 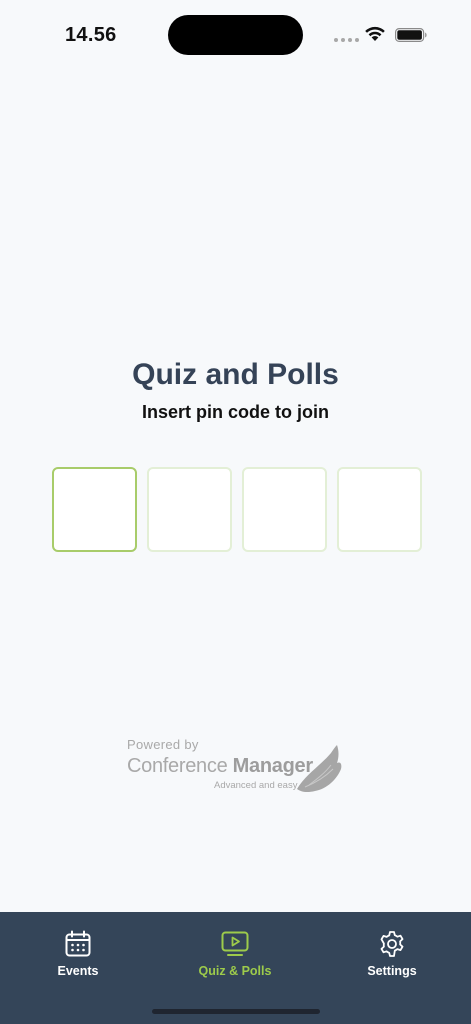 What do you see at coordinates (235, 943) in the screenshot?
I see `monitor-play-icon` at bounding box center [235, 943].